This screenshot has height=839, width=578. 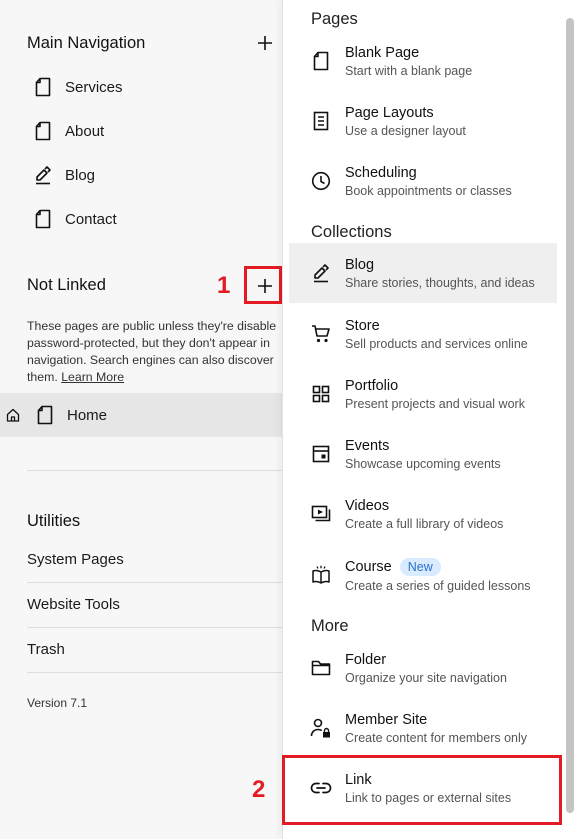 I want to click on menu-item-title: Scheduling, so click(x=381, y=172).